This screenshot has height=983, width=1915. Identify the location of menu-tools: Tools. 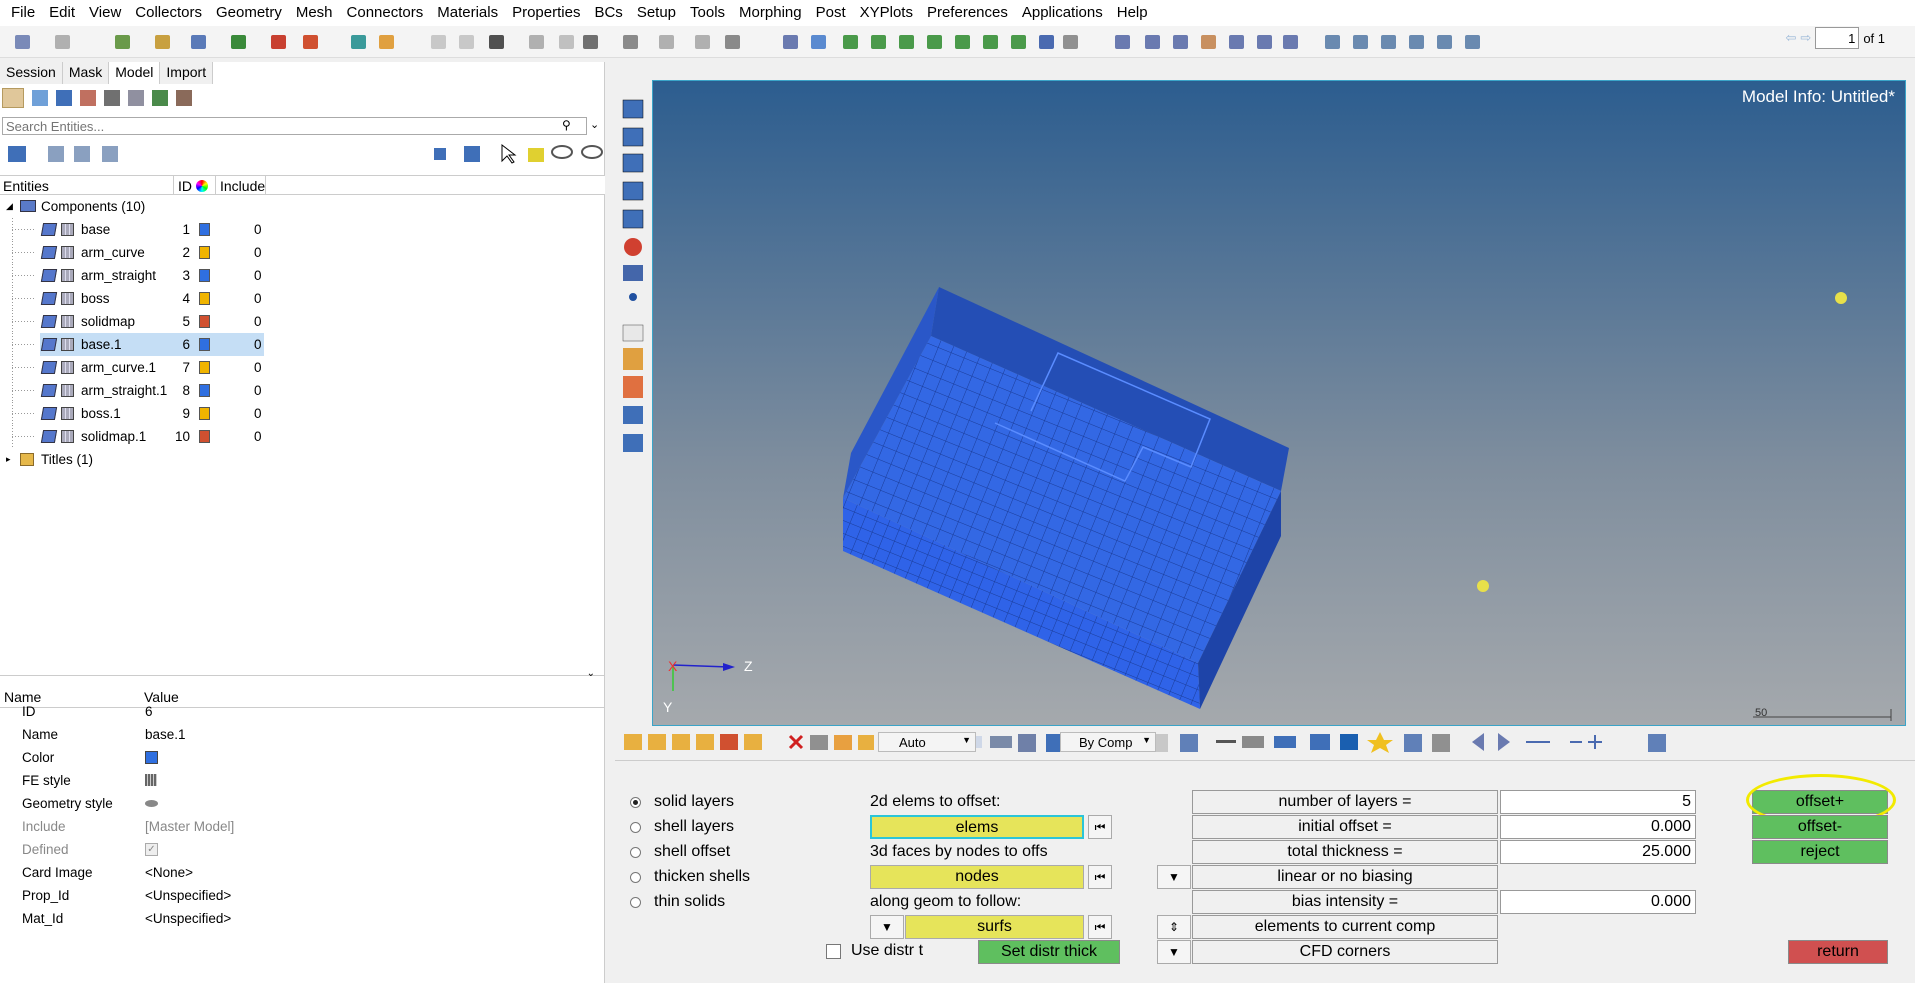
(707, 13).